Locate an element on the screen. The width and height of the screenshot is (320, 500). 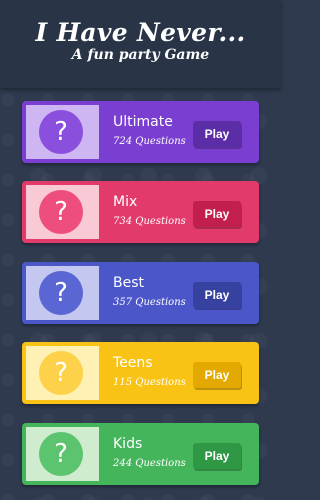
question-count: 724 Questions is located at coordinates (149, 141).